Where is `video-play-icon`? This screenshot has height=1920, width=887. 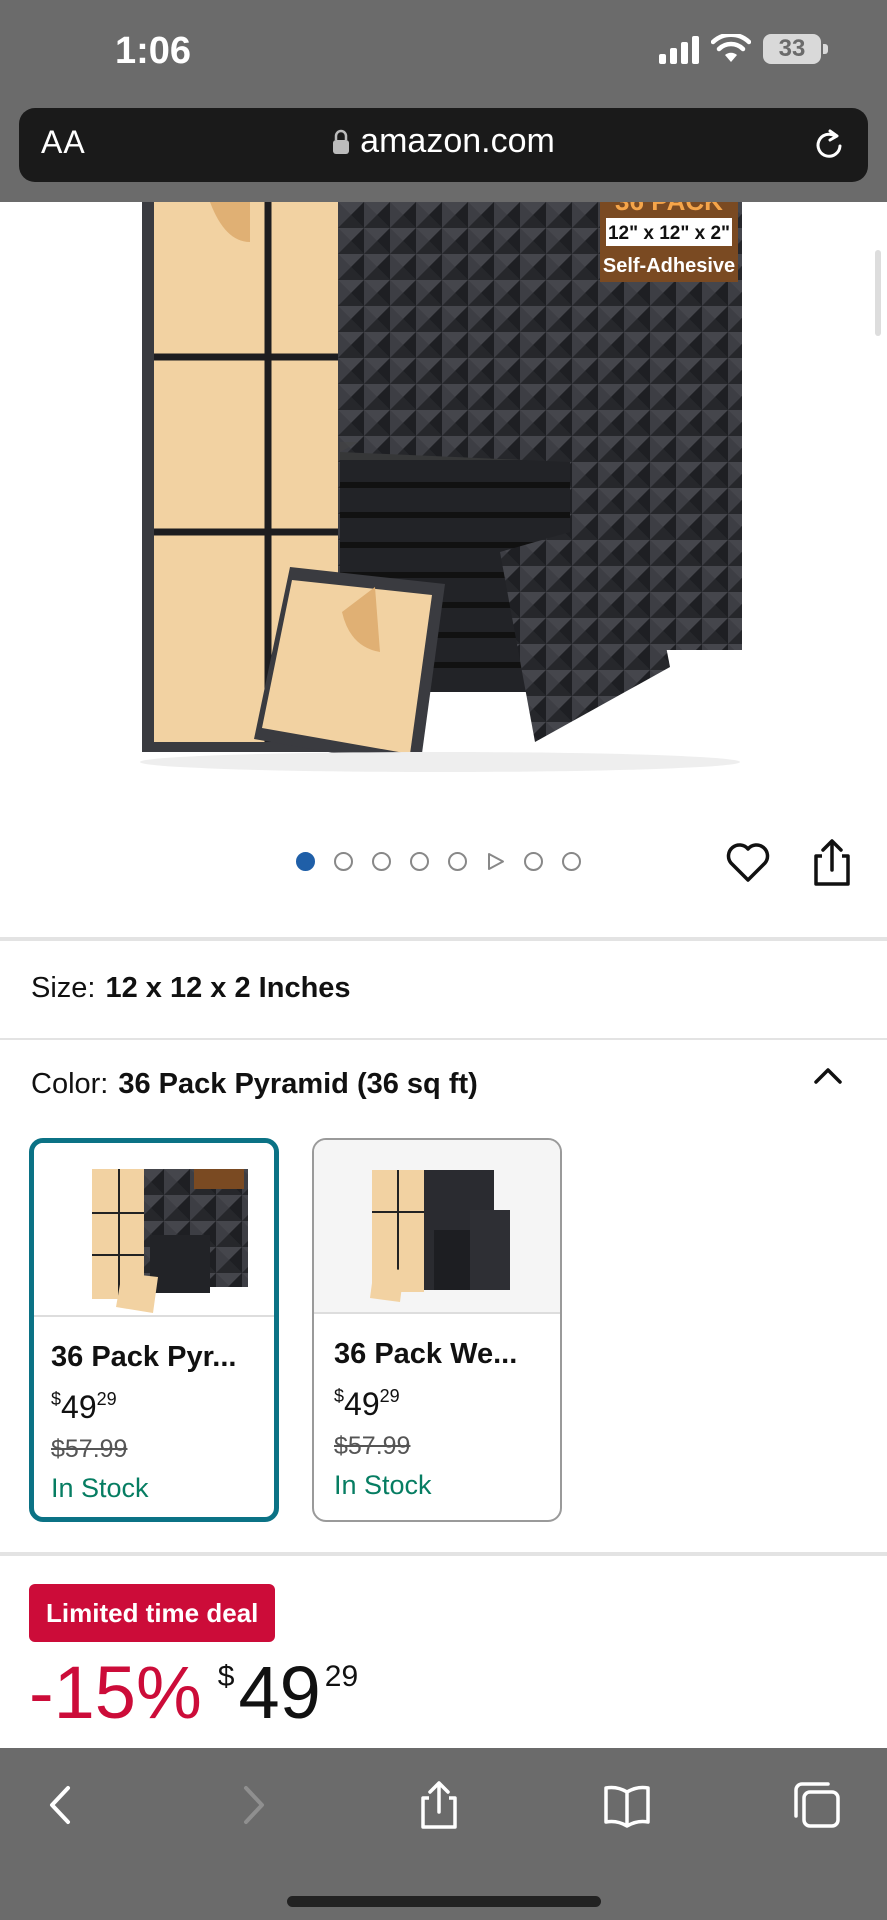 video-play-icon is located at coordinates (495, 861).